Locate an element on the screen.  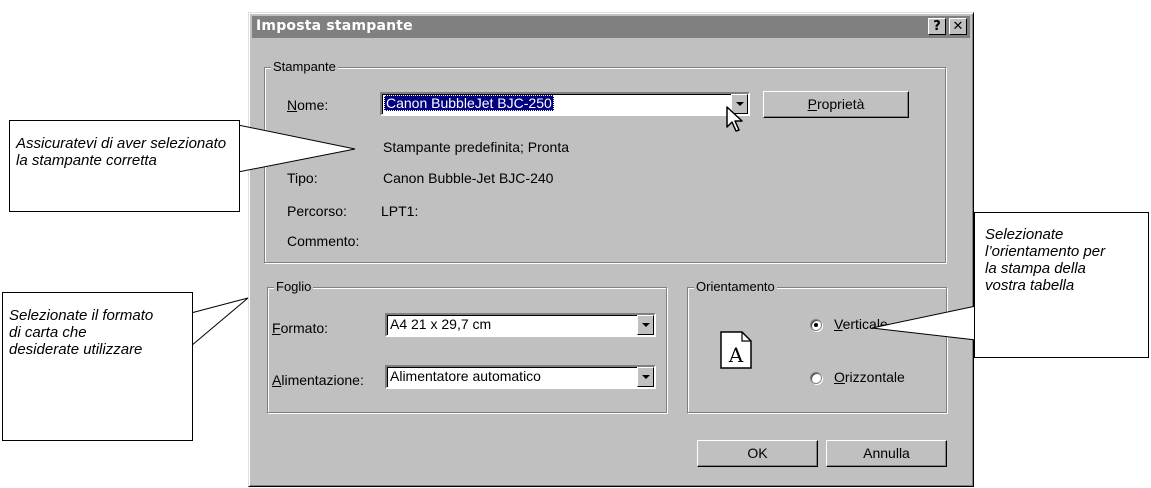
page-portrait-icon: A is located at coordinates (736, 350).